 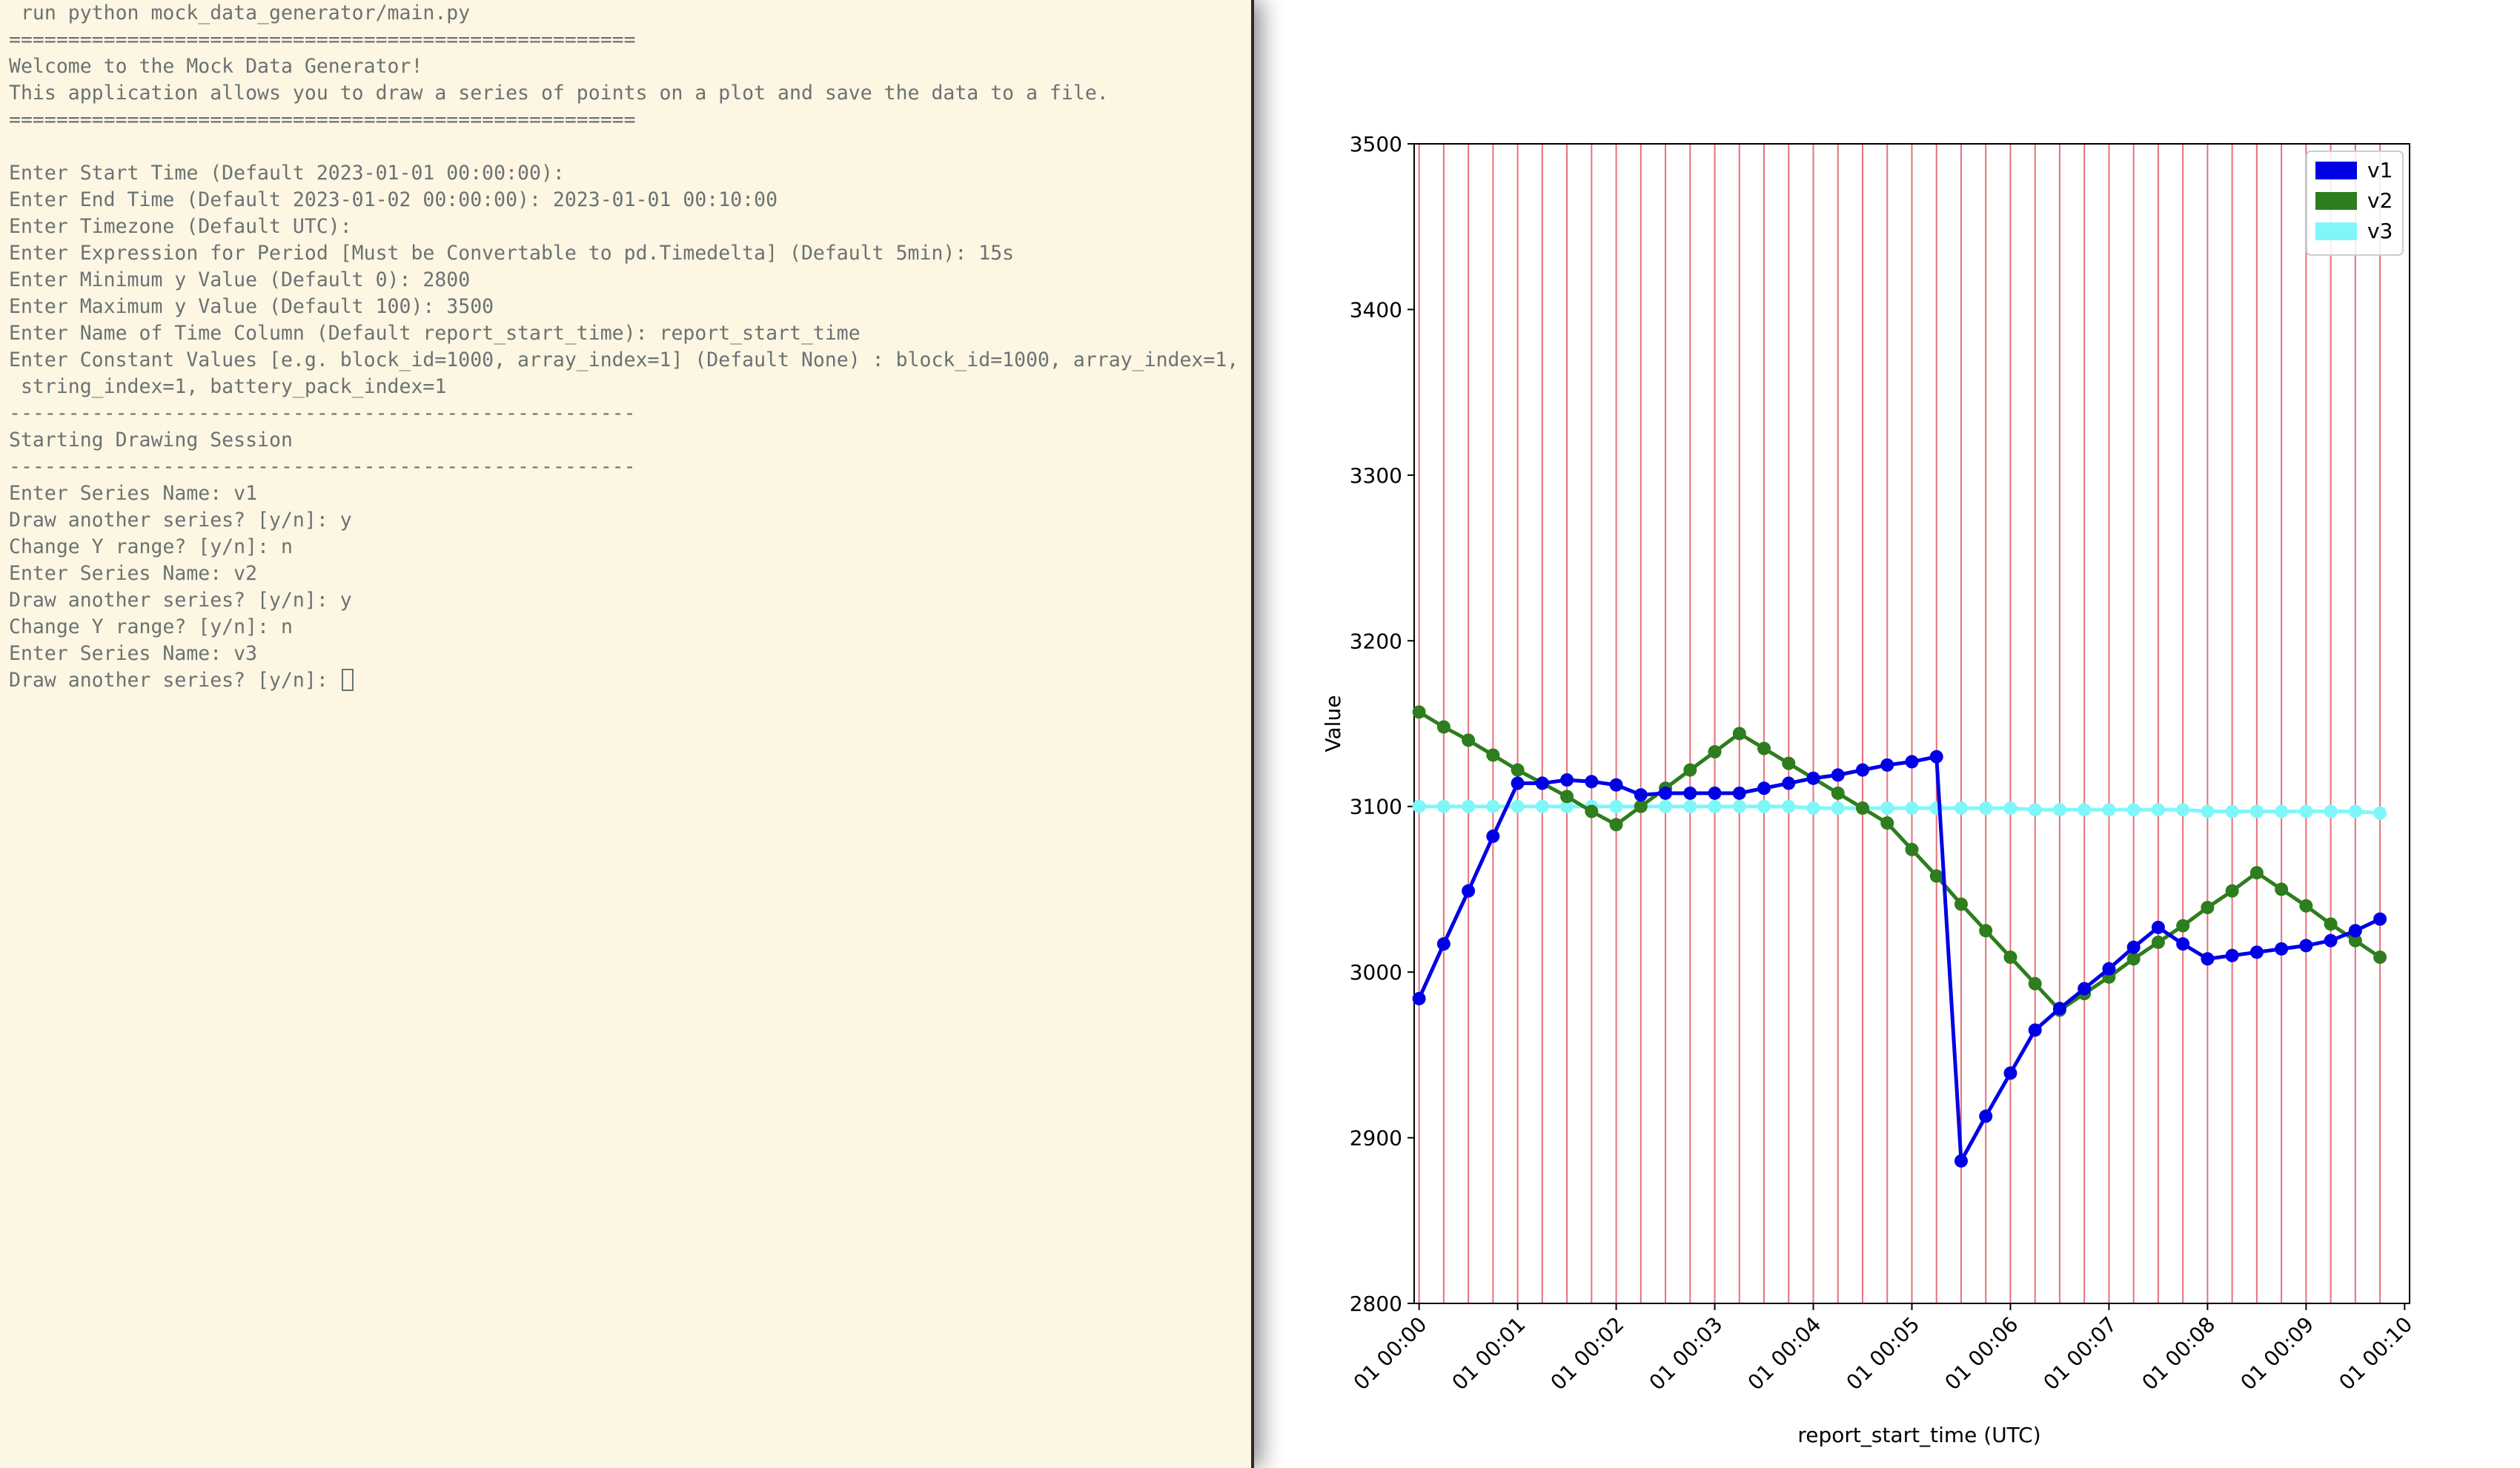 What do you see at coordinates (1376, 475) in the screenshot?
I see `y-tick-label: 3300` at bounding box center [1376, 475].